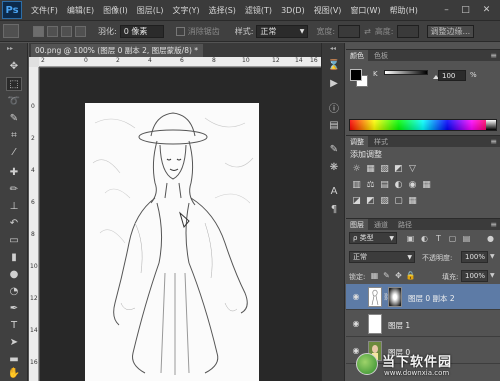  Describe the element at coordinates (334, 167) in the screenshot. I see `brush-presets-icon: ❋` at that location.